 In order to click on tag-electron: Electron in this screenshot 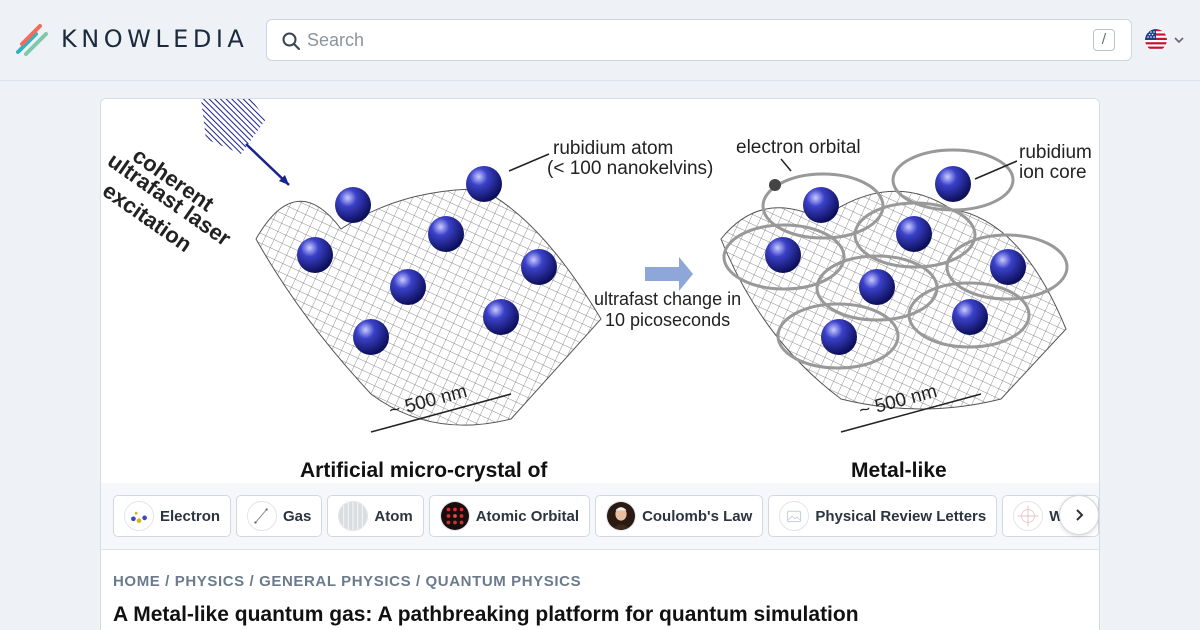, I will do `click(172, 516)`.